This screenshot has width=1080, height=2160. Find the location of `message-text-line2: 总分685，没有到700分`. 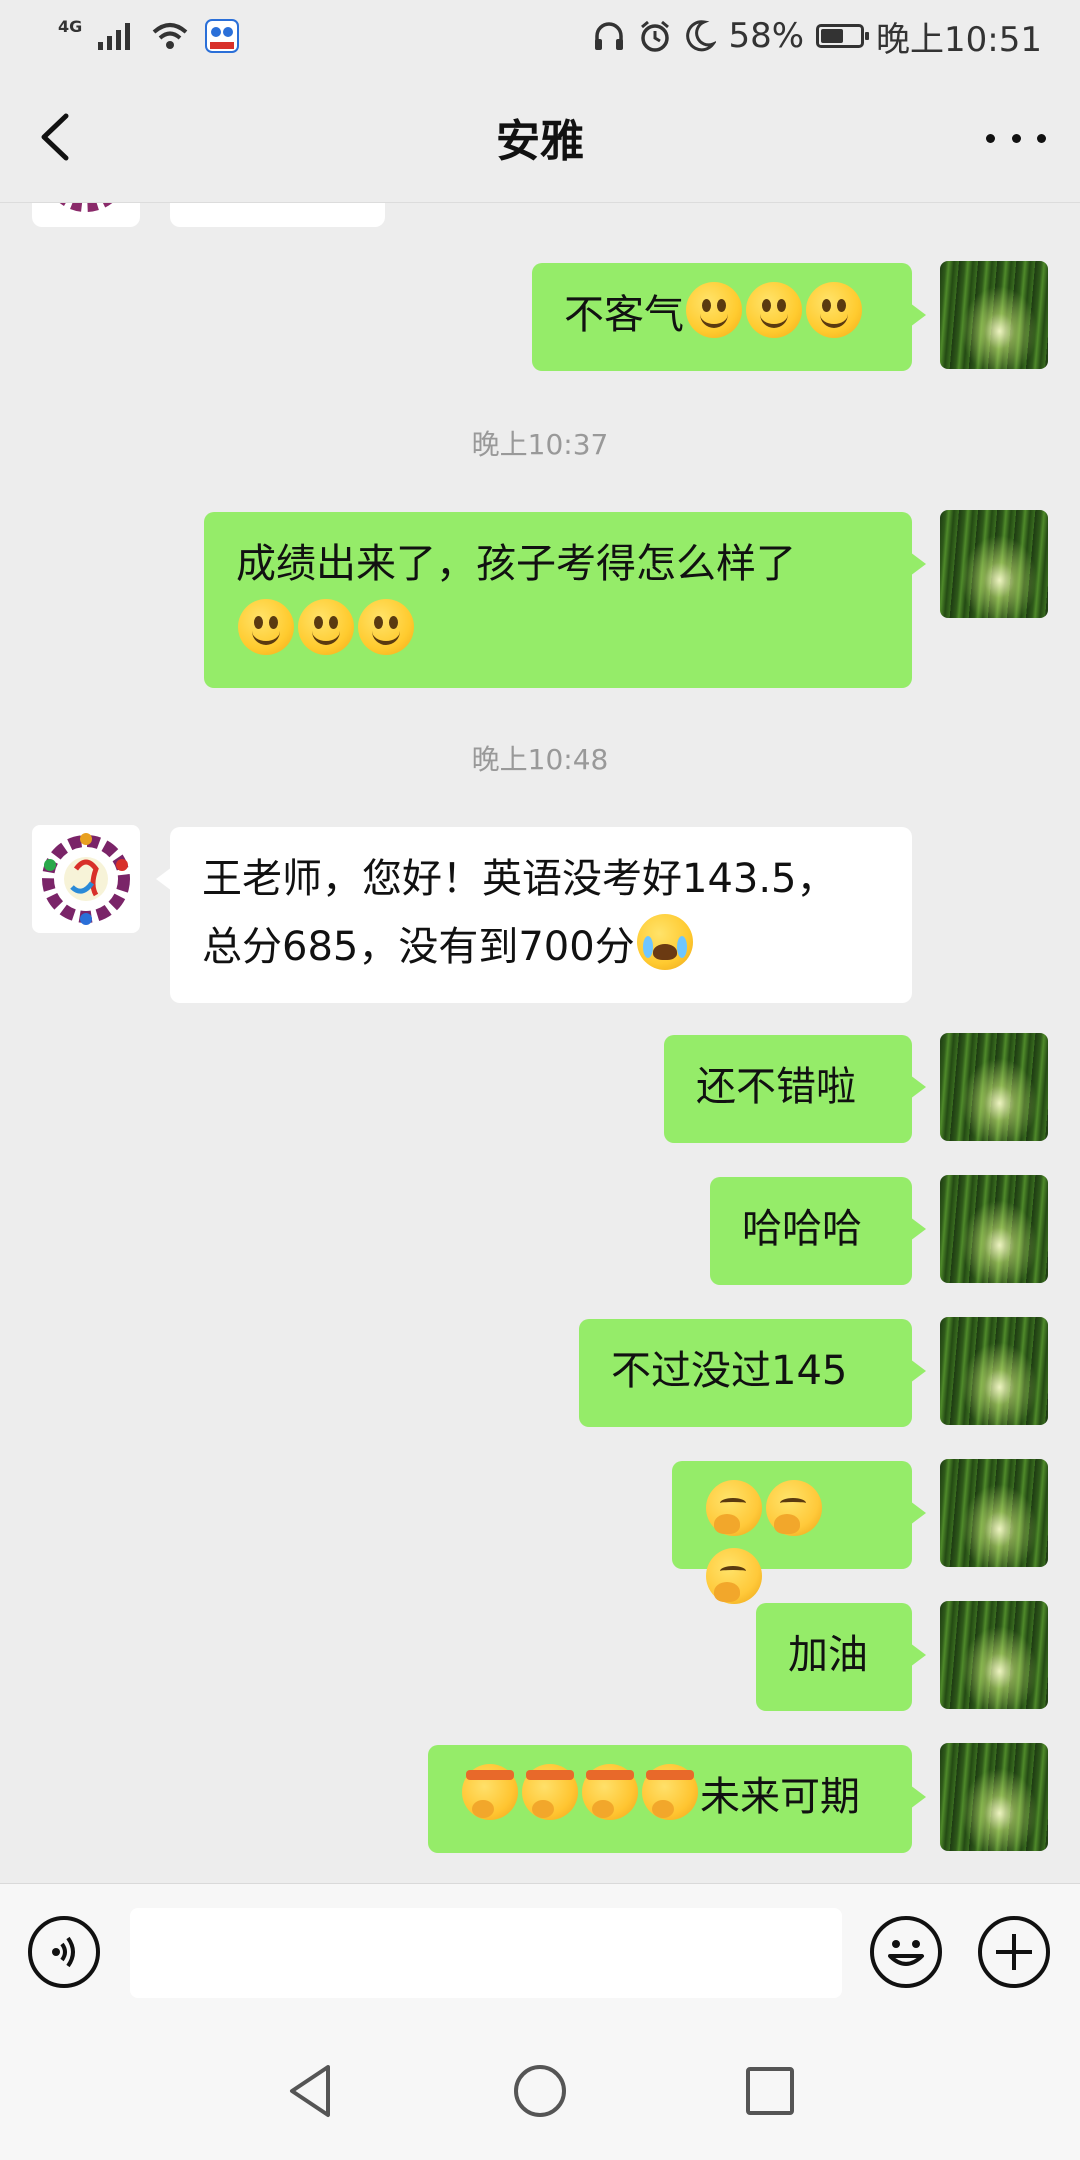

message-text-line2: 总分685，没有到700分 is located at coordinates (541, 947).